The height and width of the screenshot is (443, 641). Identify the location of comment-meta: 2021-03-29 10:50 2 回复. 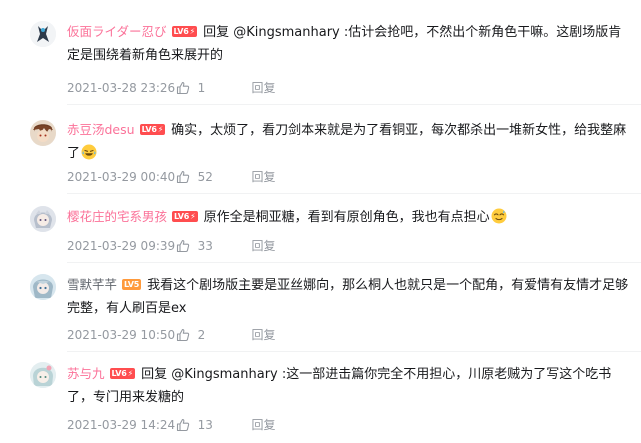
(171, 334).